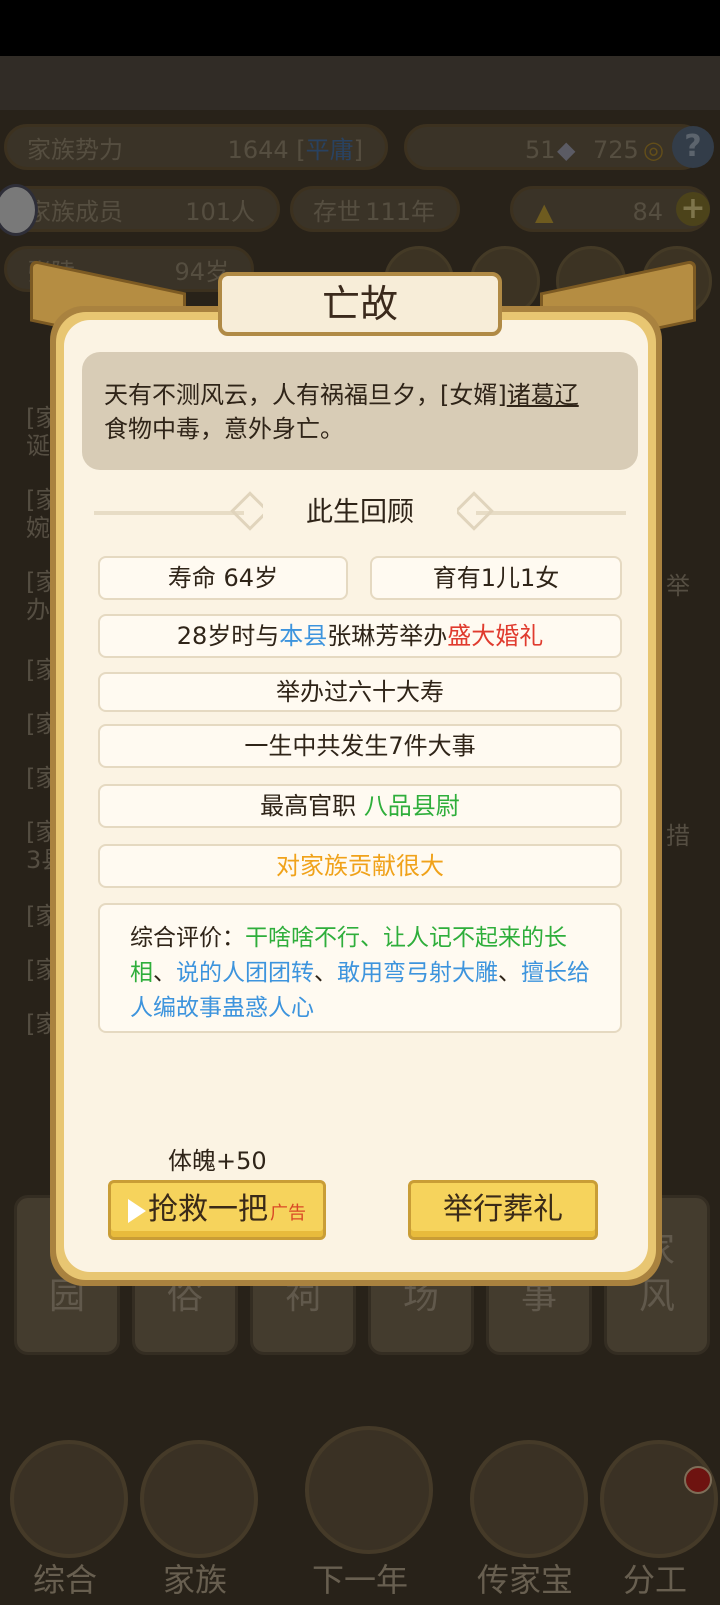 This screenshot has height=1605, width=720. Describe the element at coordinates (137, 1210) in the screenshot. I see `play-icon` at that location.